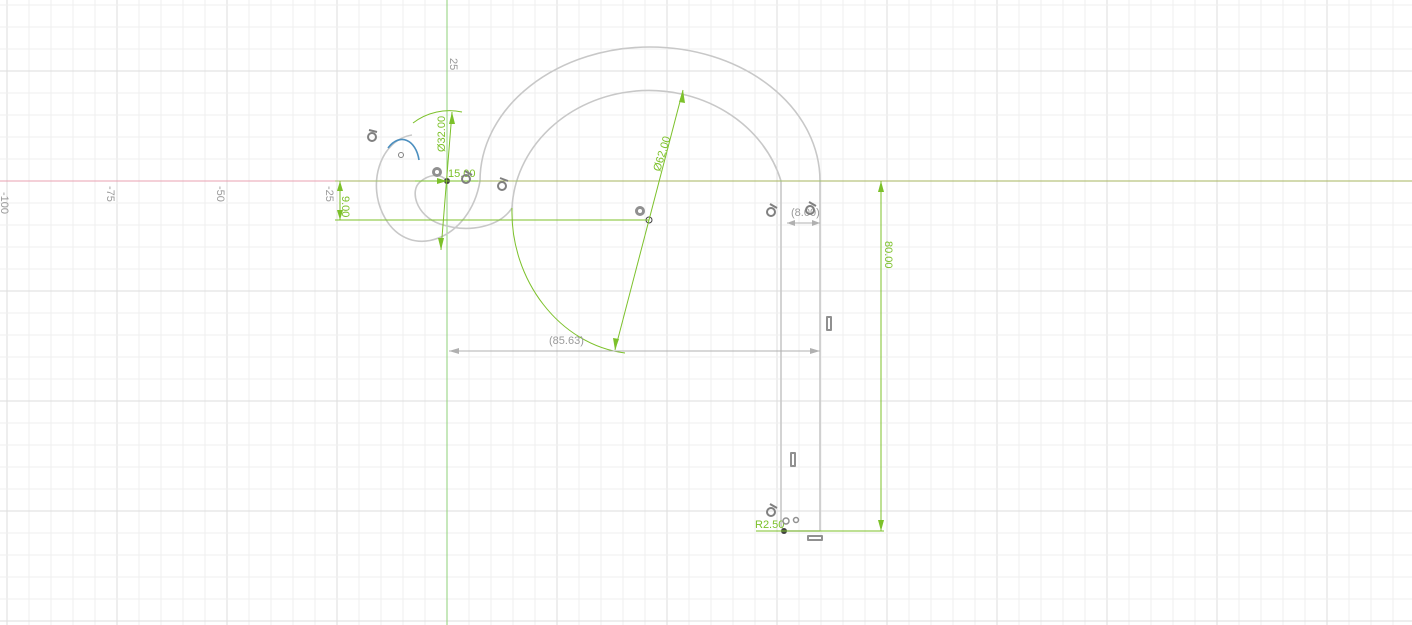 The width and height of the screenshot is (1412, 625). What do you see at coordinates (453, 64) in the screenshot?
I see `y-axis-label-25: 25` at bounding box center [453, 64].